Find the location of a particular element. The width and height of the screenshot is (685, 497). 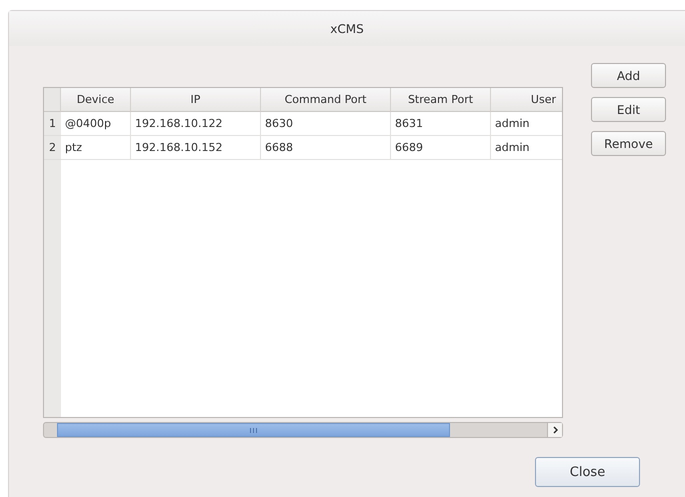

horizontal-scrollbar is located at coordinates (303, 430).